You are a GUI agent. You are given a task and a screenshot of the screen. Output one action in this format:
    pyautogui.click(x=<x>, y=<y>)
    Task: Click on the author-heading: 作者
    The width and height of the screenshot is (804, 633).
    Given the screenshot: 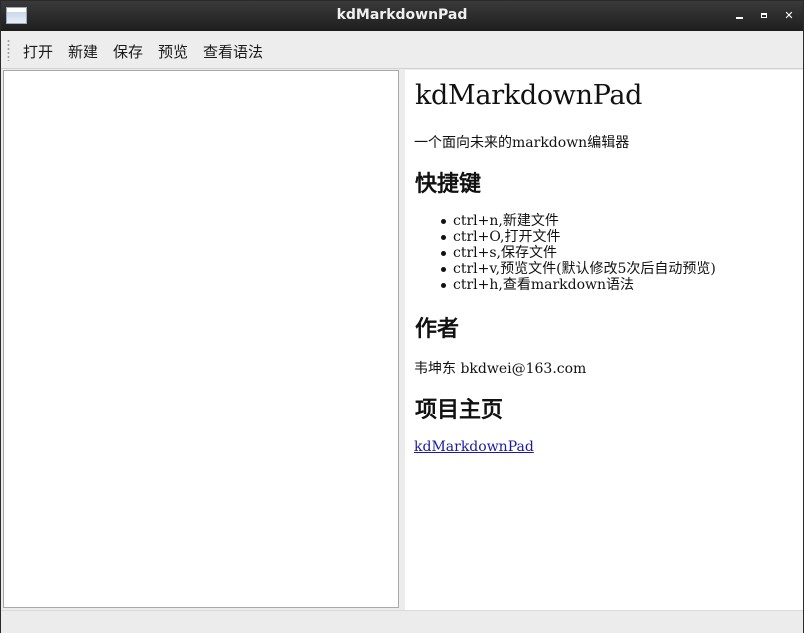 What is the action you would take?
    pyautogui.click(x=437, y=329)
    